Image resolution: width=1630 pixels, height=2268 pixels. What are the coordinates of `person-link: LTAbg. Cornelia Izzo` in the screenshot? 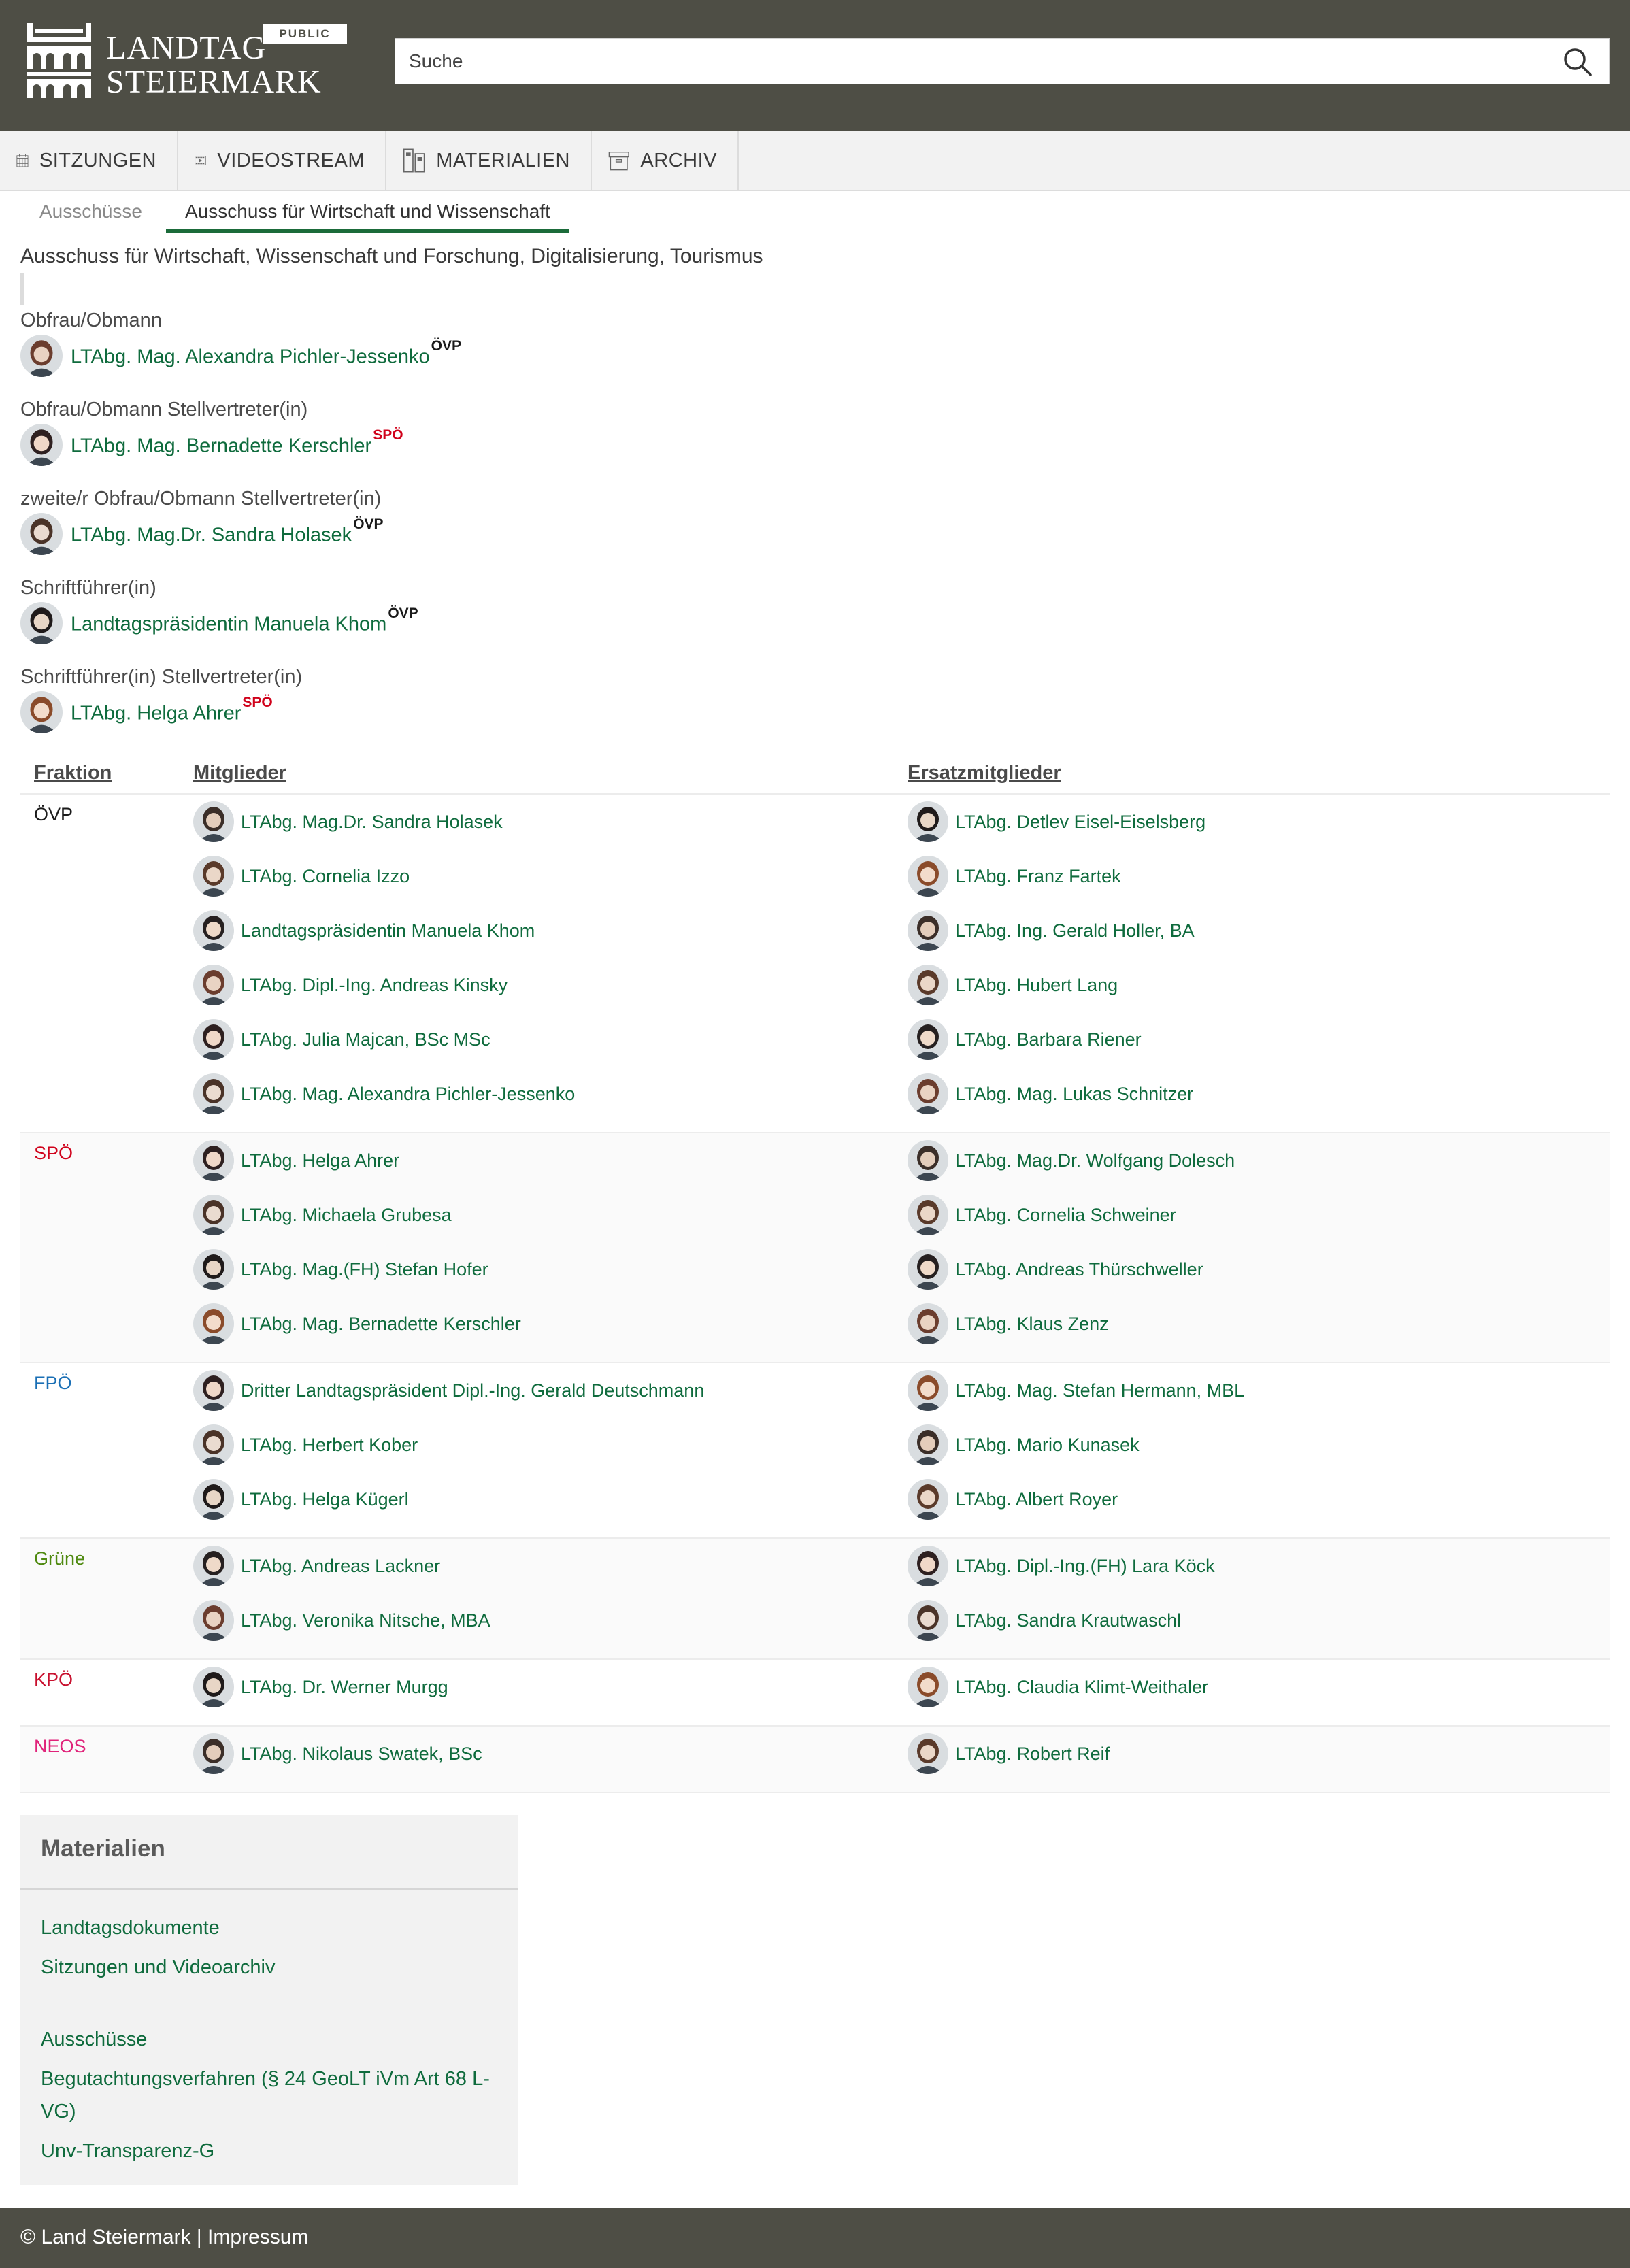 It's located at (325, 877).